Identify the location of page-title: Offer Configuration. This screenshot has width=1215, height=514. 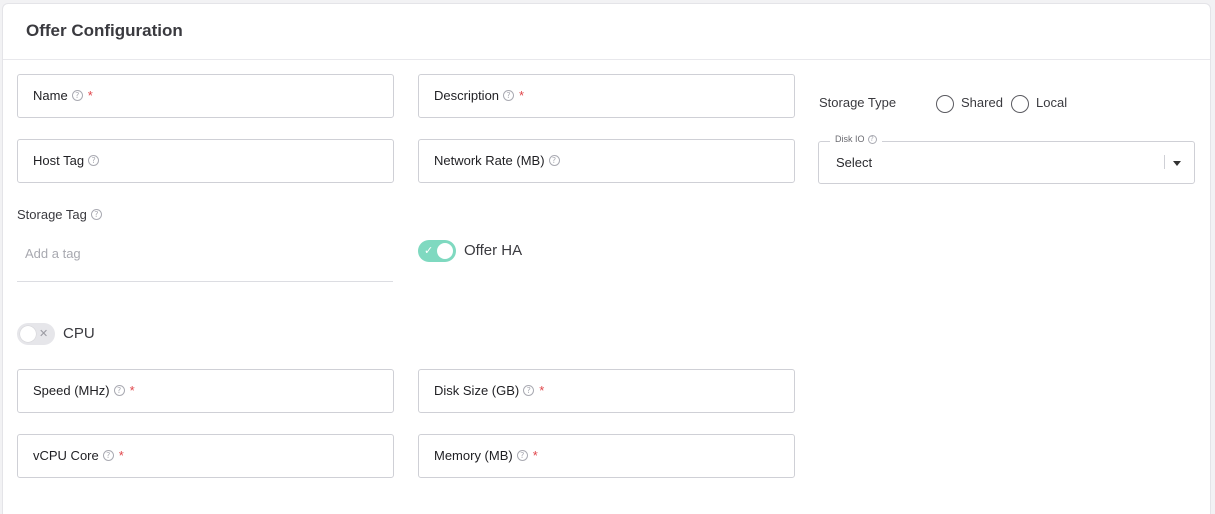
(104, 30).